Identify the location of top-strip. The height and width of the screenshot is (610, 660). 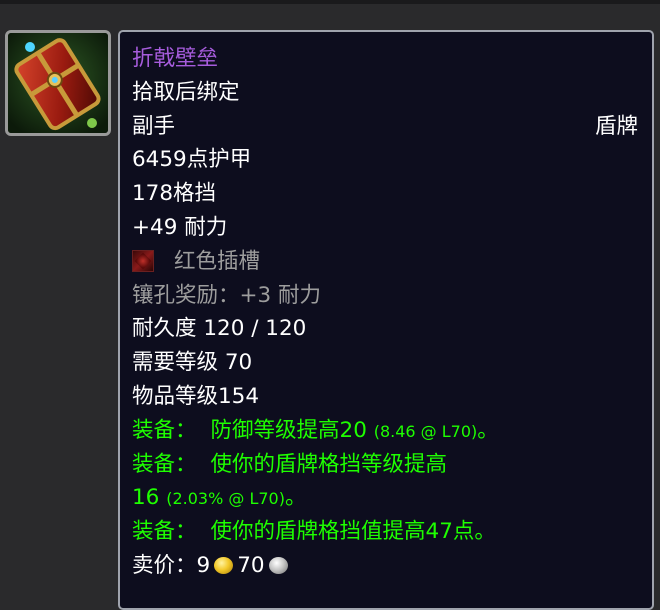
(330, 2).